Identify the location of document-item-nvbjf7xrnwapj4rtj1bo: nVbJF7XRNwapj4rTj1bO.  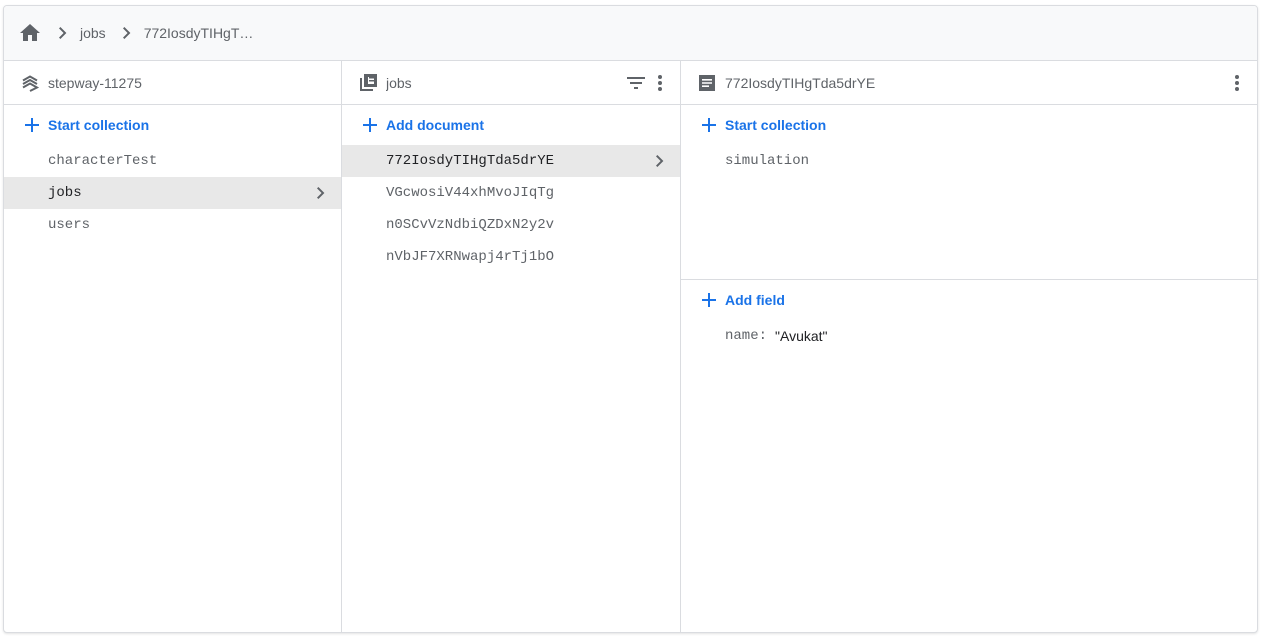
(511, 257).